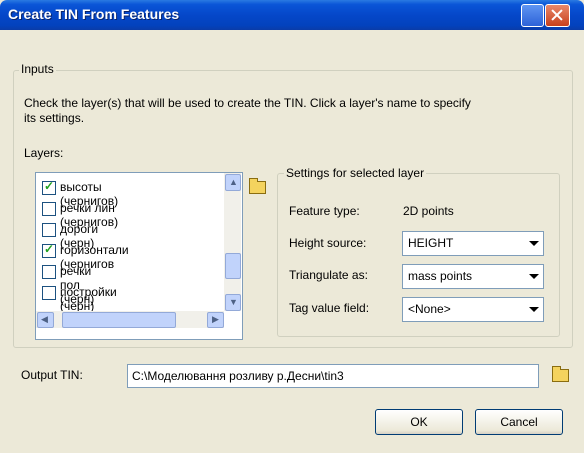 The height and width of the screenshot is (453, 584). I want to click on tag-value-select: <None>, so click(473, 309).